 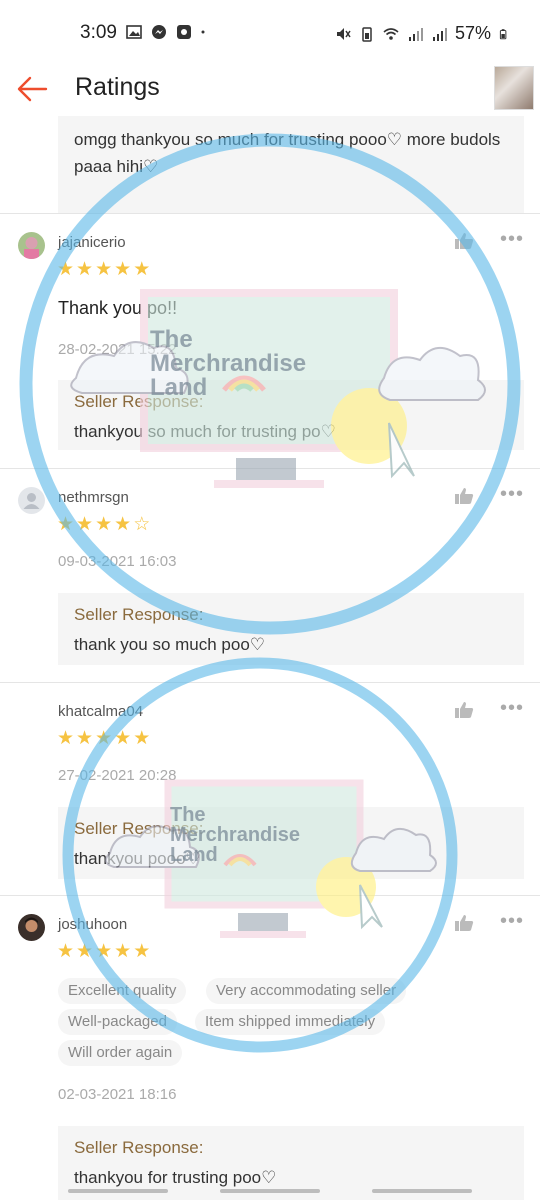 I want to click on reviewer-username: khatcalma04, so click(x=100, y=711).